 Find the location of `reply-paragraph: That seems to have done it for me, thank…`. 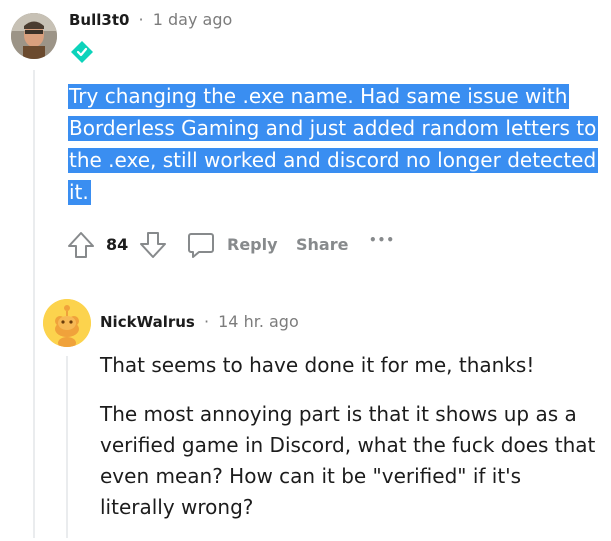

reply-paragraph: That seems to have done it for me, thank… is located at coordinates (317, 365).